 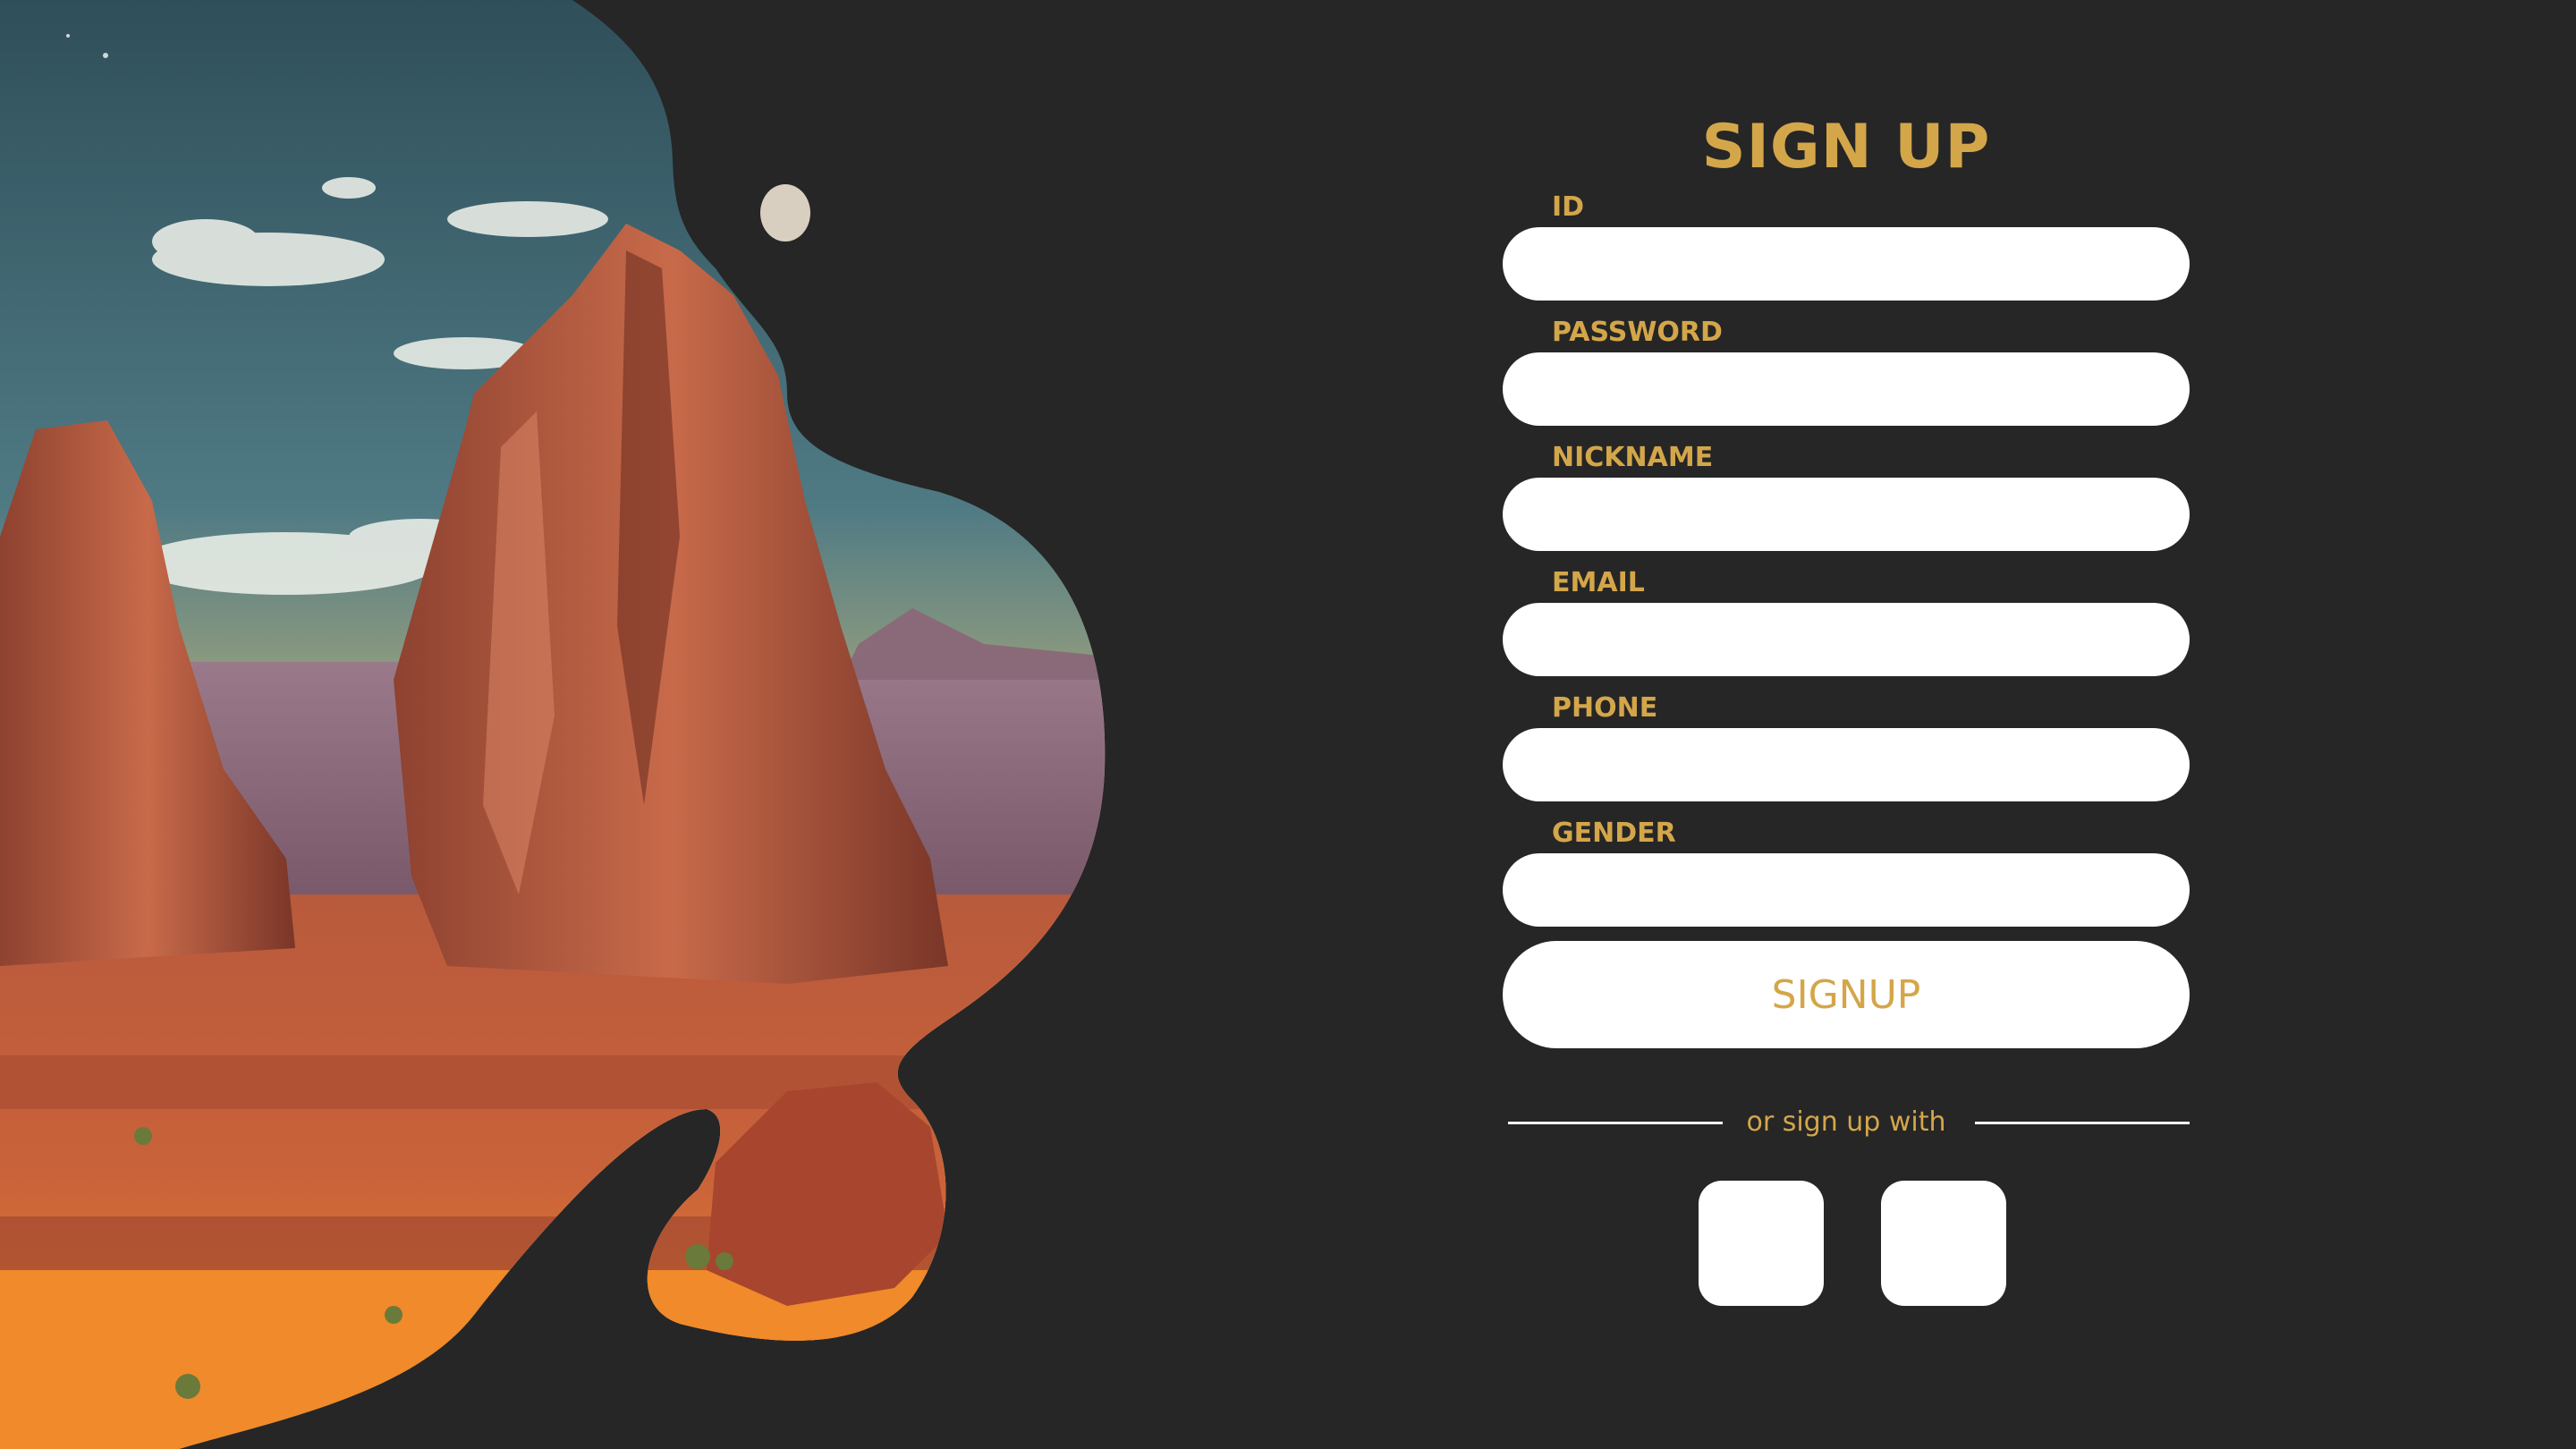 I want to click on id-field: ID, so click(x=1846, y=244).